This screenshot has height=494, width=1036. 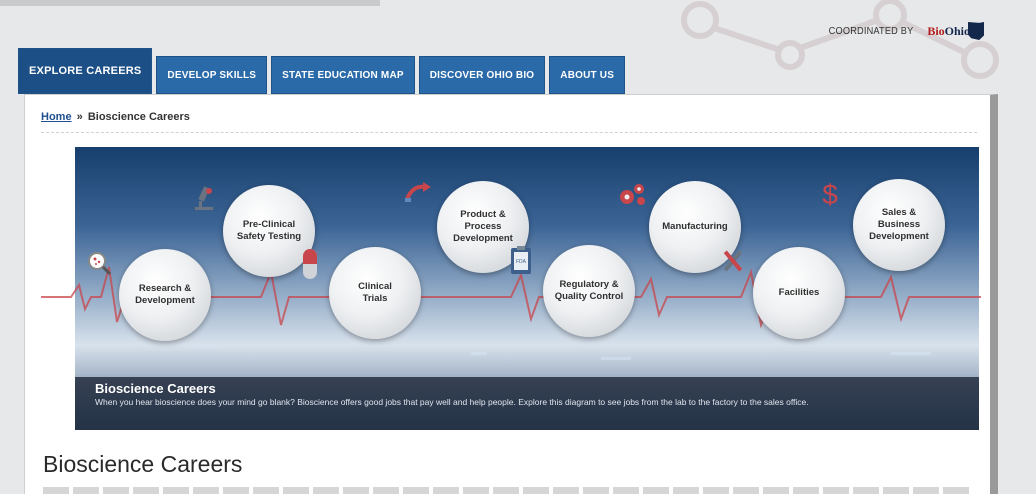 I want to click on career-facilities: Facilities, so click(x=784, y=293).